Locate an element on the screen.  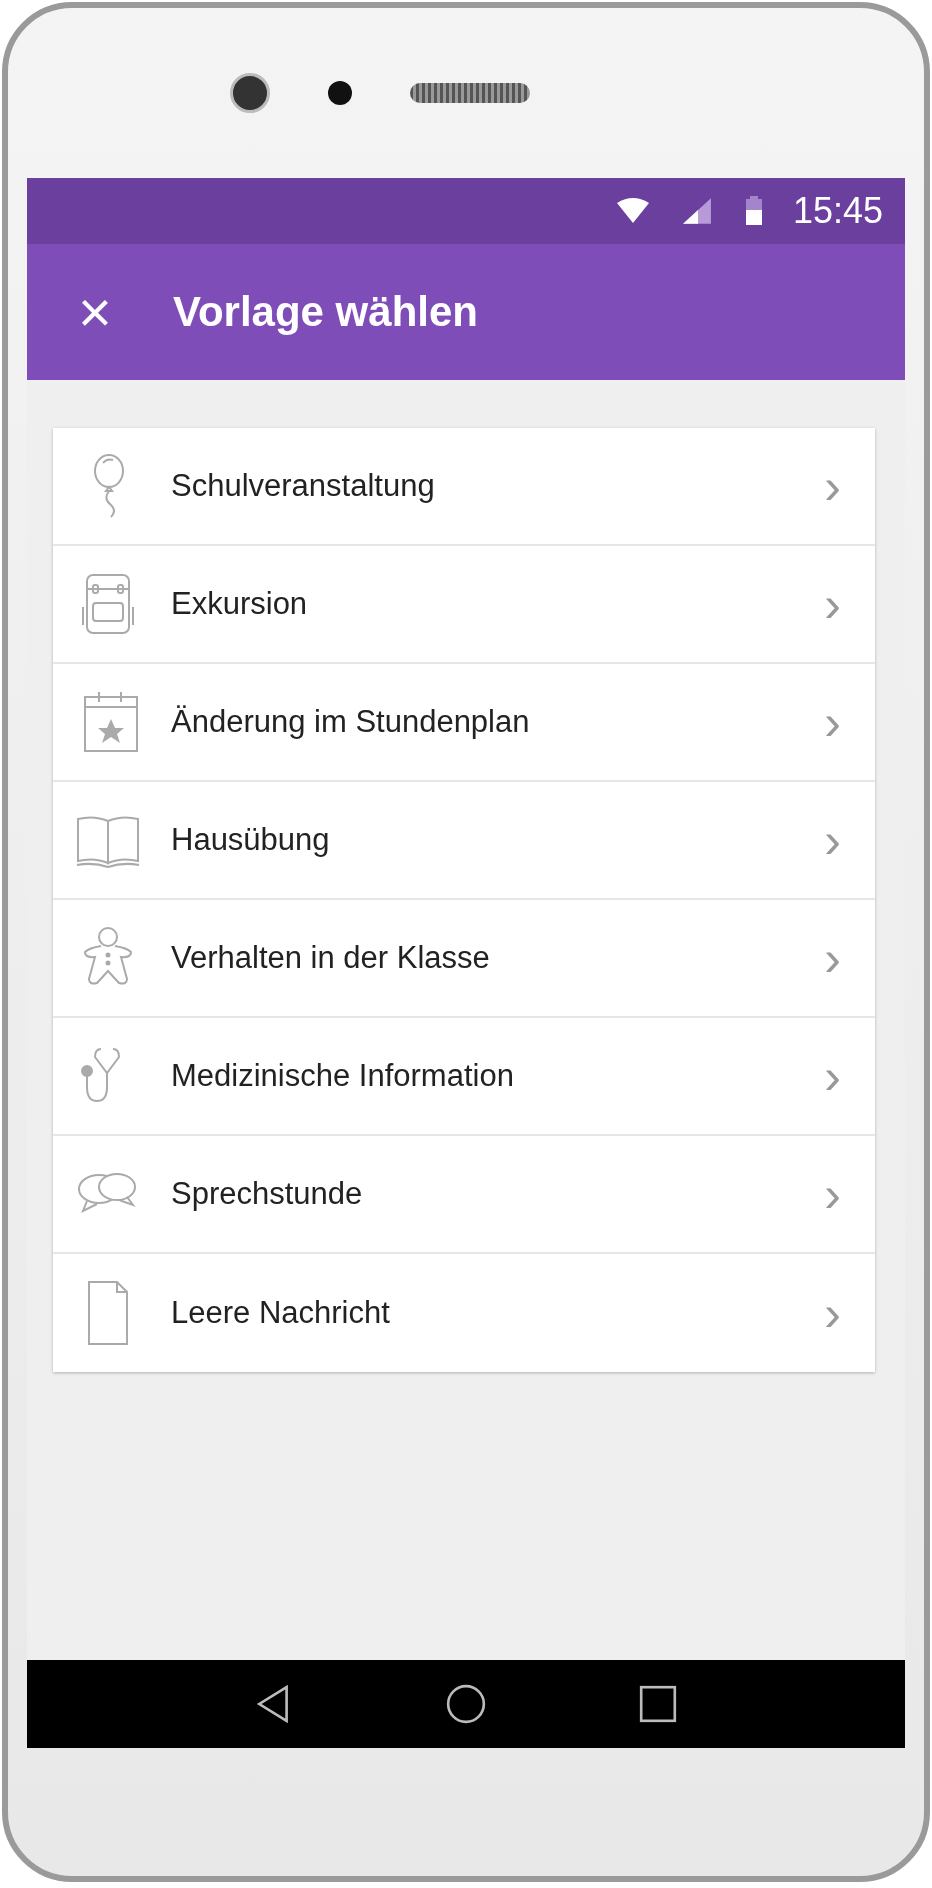
template-label: Medizinische Information is located at coordinates (343, 1076).